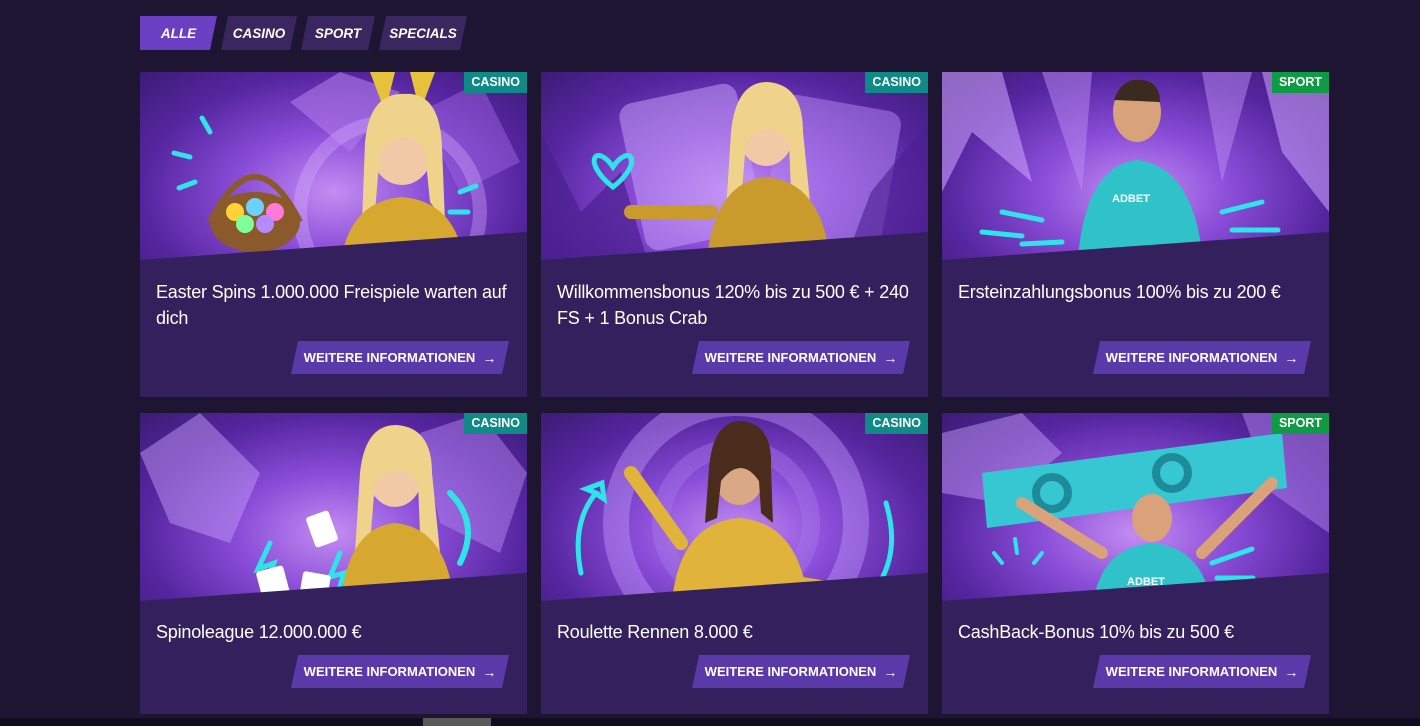  Describe the element at coordinates (1135, 172) in the screenshot. I see `promo-image-first-deposit: ADBET` at that location.